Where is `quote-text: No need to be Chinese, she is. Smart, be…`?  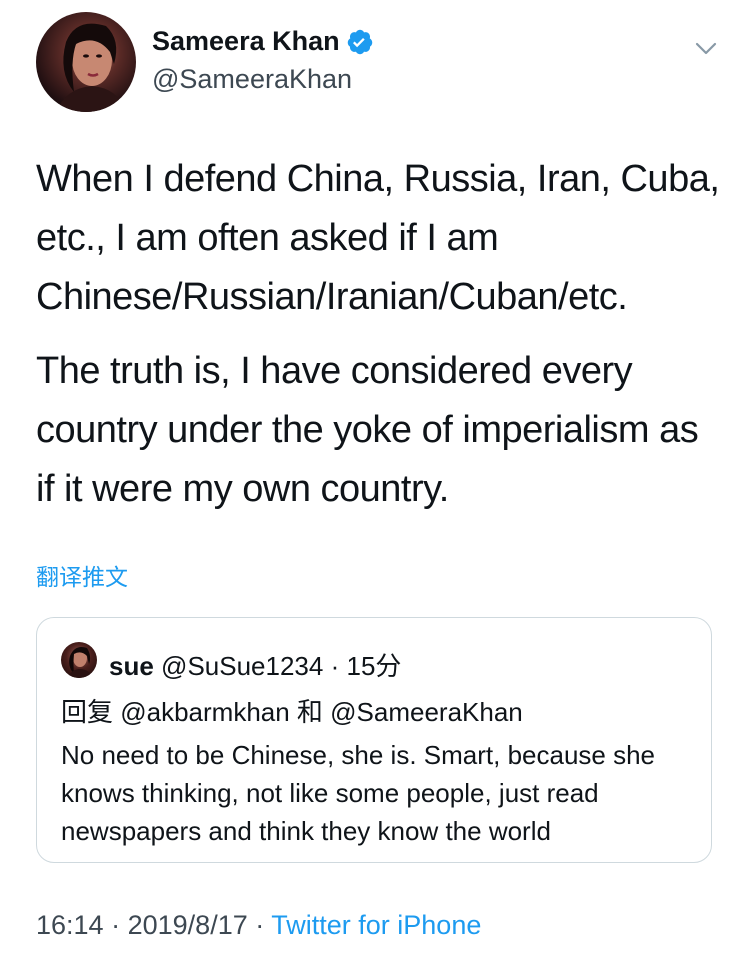 quote-text: No need to be Chinese, she is. Smart, be… is located at coordinates (358, 793).